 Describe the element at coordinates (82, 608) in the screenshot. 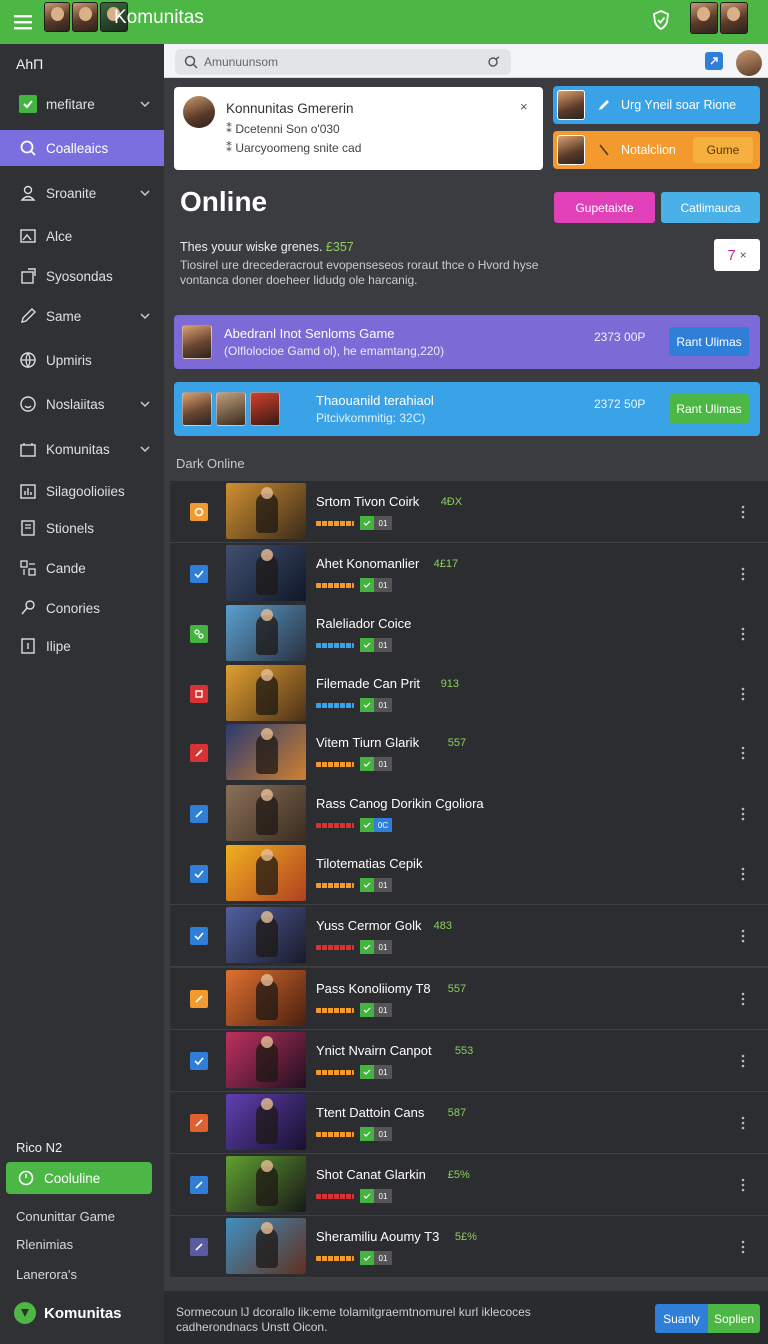

I see `sidebar-item: Conories` at that location.